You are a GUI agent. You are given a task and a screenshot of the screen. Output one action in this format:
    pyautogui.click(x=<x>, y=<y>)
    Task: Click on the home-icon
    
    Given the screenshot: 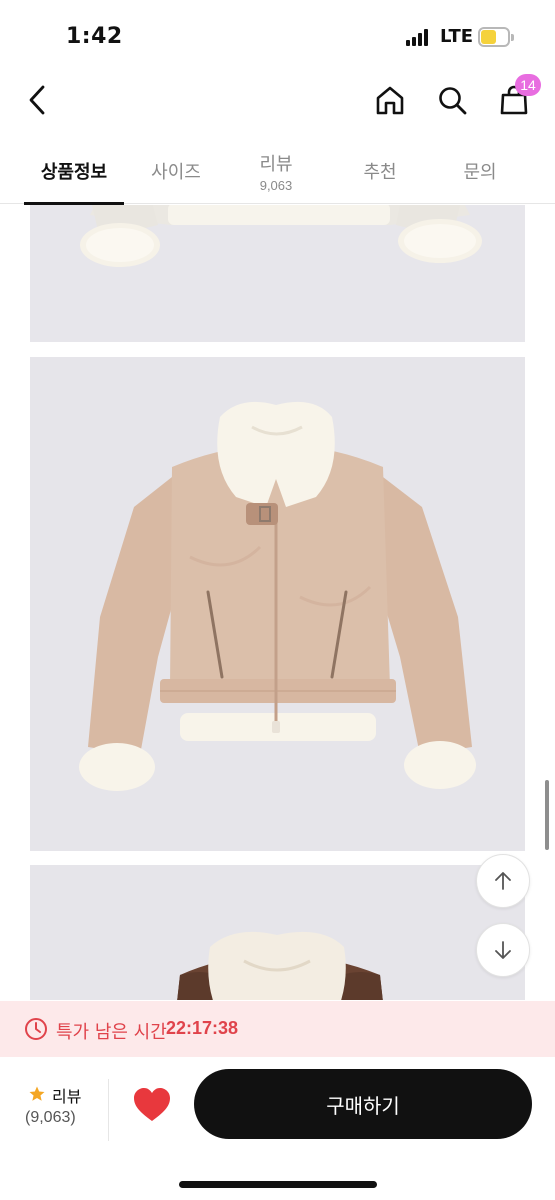 What is the action you would take?
    pyautogui.click(x=390, y=100)
    